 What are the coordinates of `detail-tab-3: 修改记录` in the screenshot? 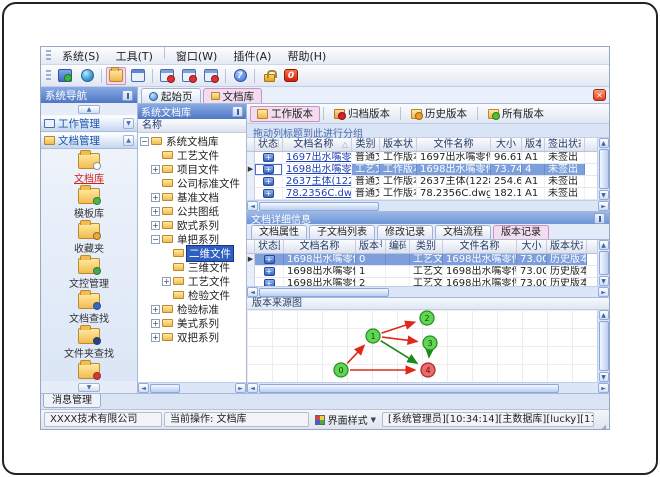 It's located at (405, 232).